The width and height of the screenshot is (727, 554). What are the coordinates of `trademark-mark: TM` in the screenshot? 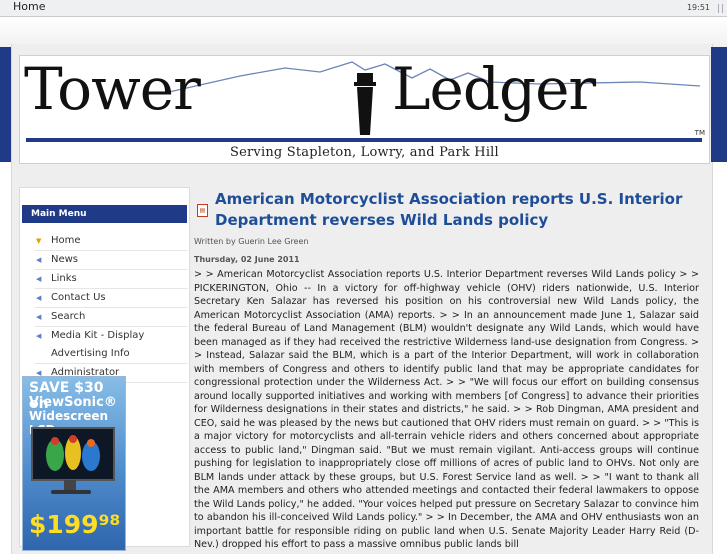 It's located at (699, 133).